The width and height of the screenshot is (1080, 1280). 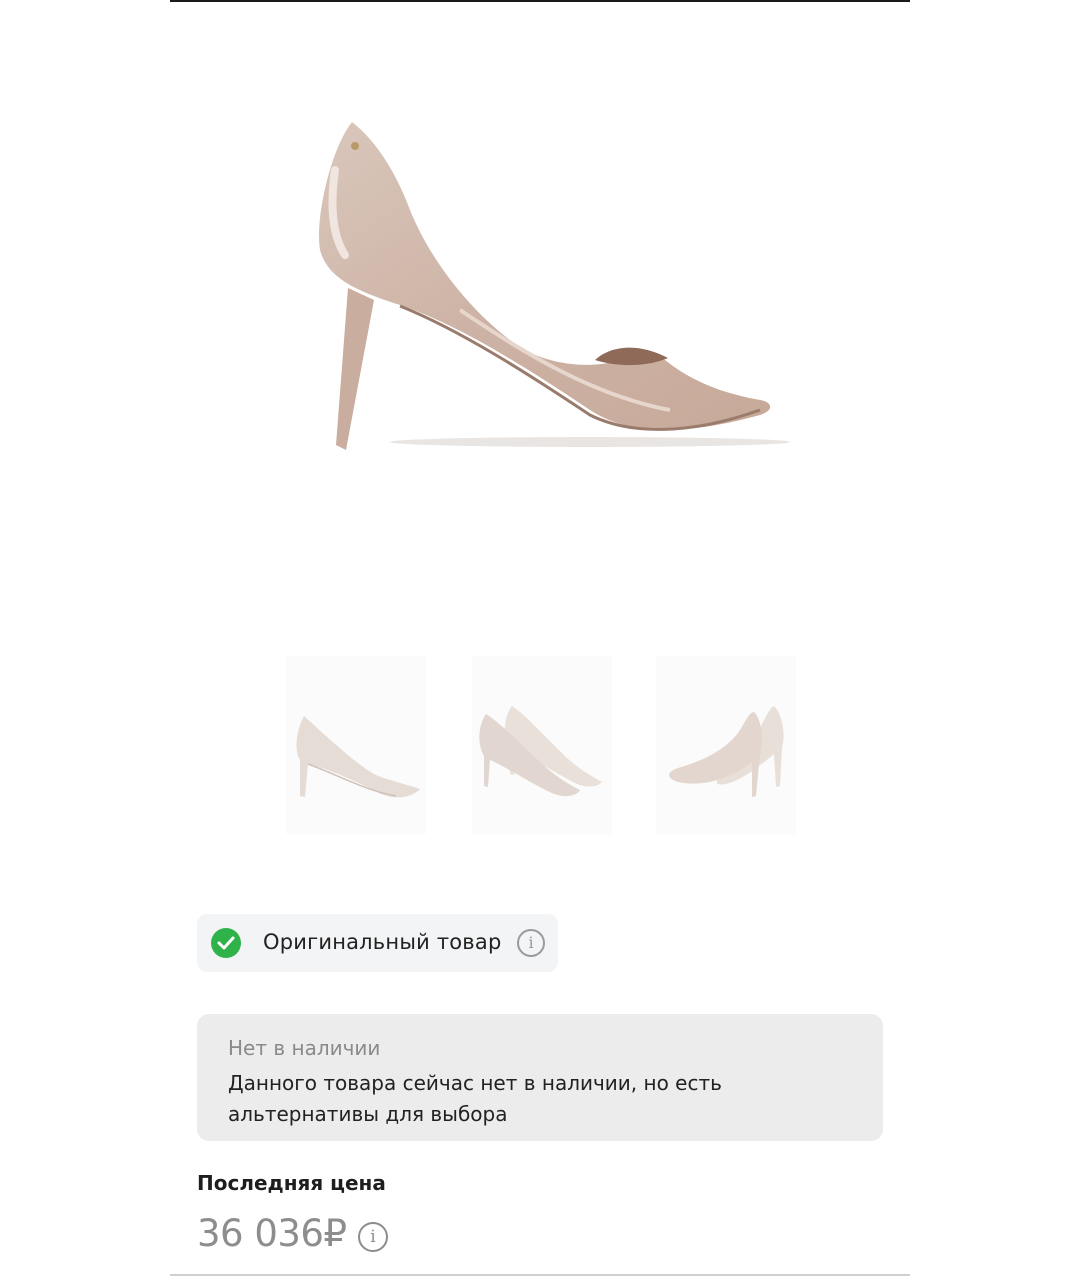 I want to click on pump-shoe-icon, so click(x=554, y=286).